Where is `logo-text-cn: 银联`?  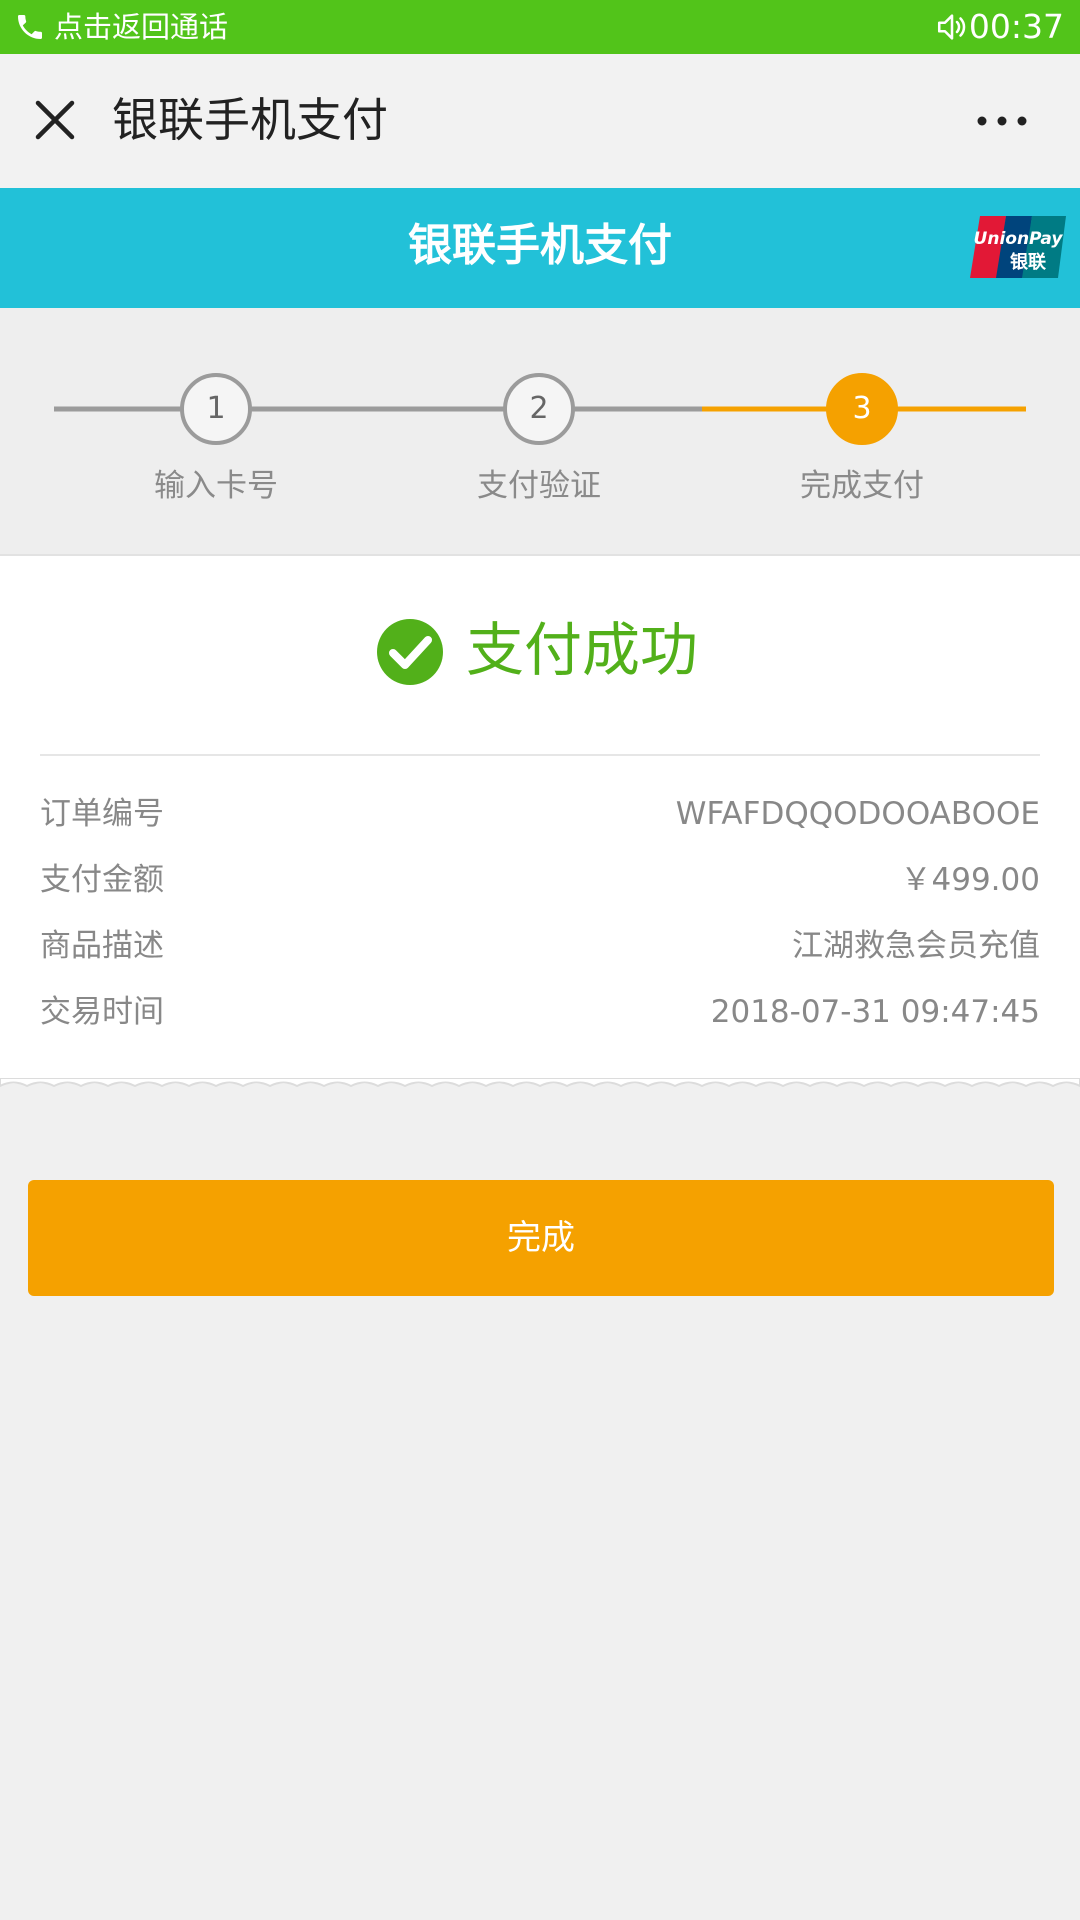 logo-text-cn: 银联 is located at coordinates (1028, 262).